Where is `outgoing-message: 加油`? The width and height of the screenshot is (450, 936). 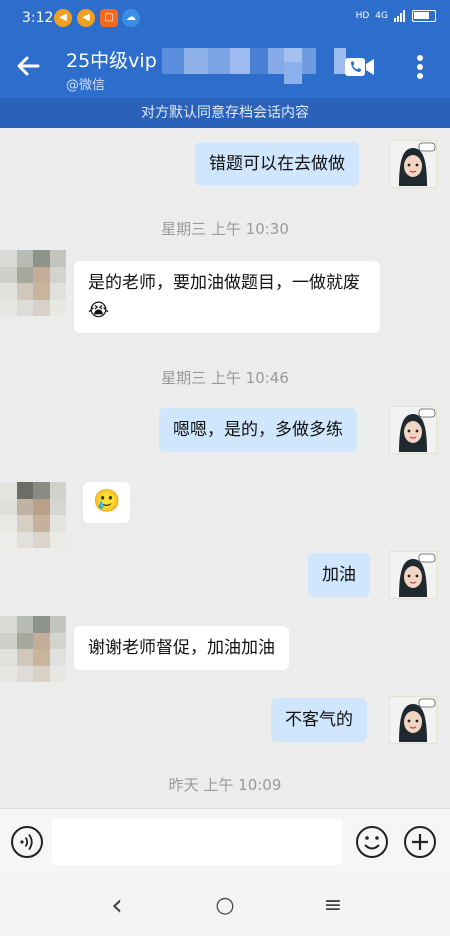
outgoing-message: 加油 is located at coordinates (339, 575).